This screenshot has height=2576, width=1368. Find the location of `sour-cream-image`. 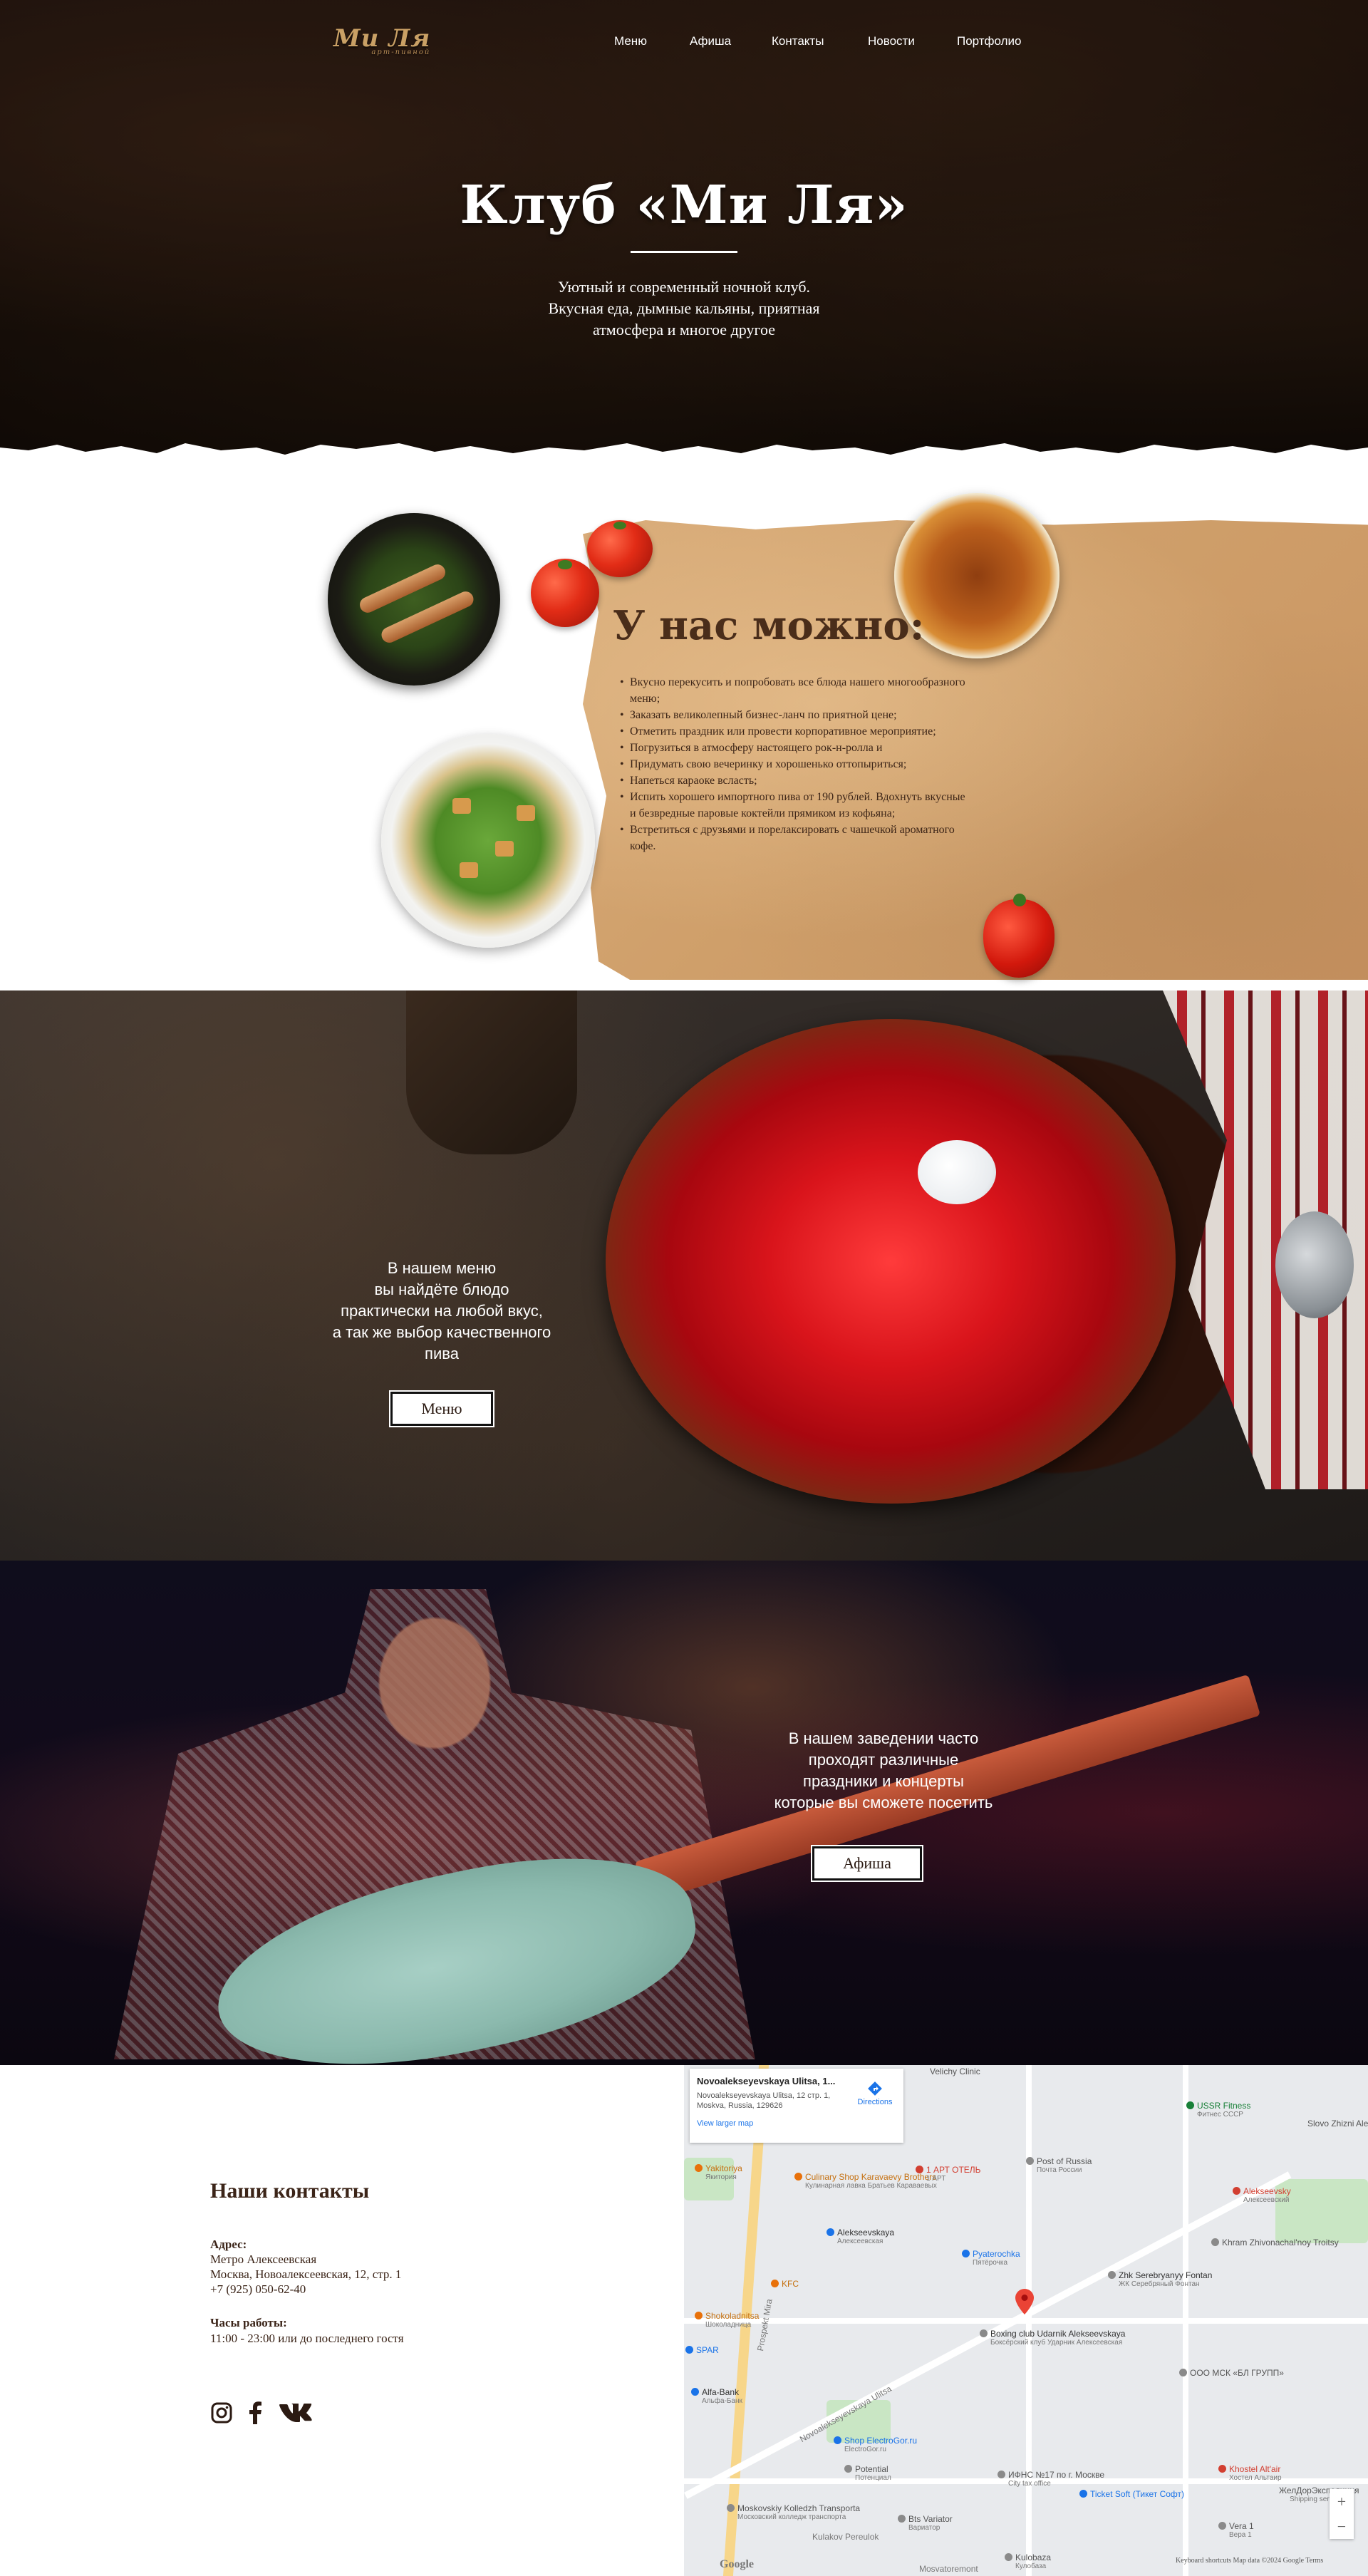

sour-cream-image is located at coordinates (957, 1172).